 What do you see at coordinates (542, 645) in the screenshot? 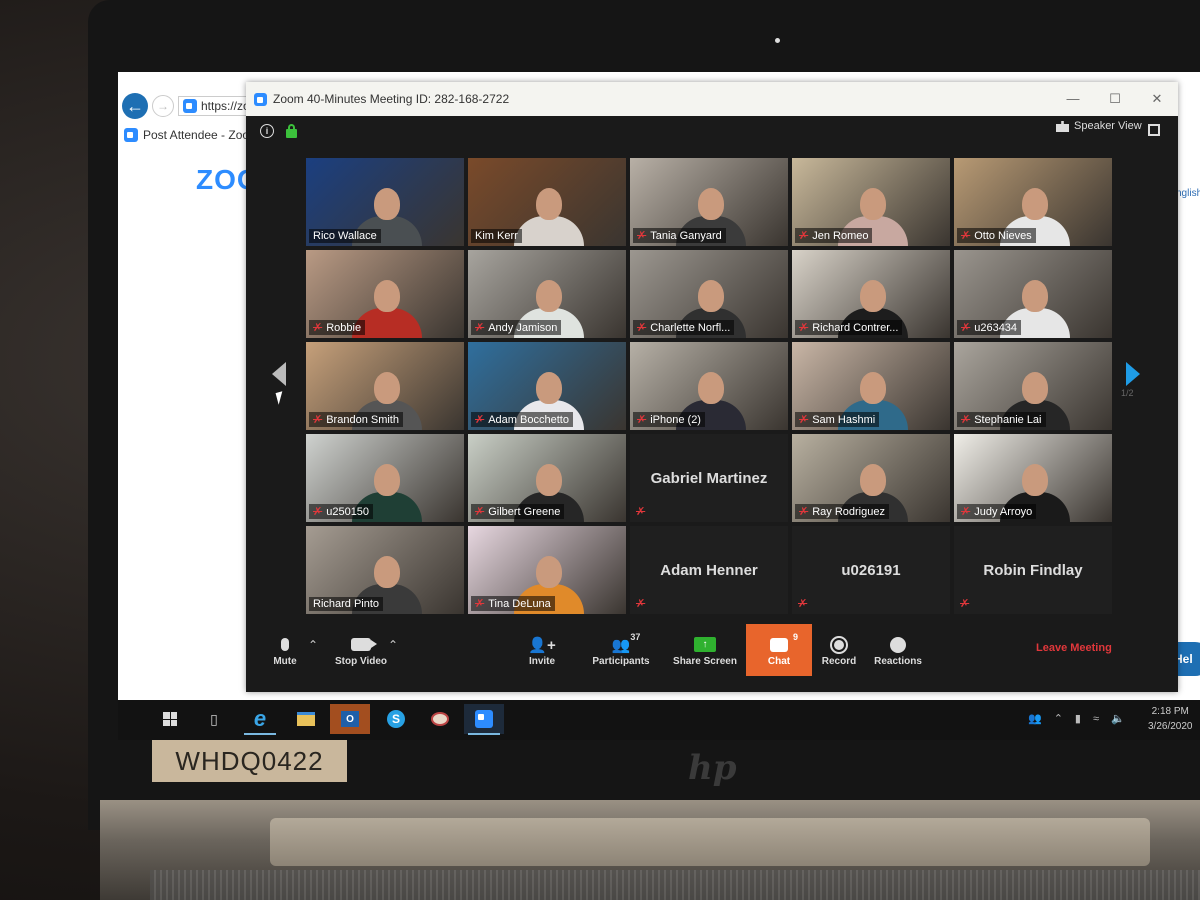
I see `invite-person-plus-icon: 👤+` at bounding box center [542, 645].